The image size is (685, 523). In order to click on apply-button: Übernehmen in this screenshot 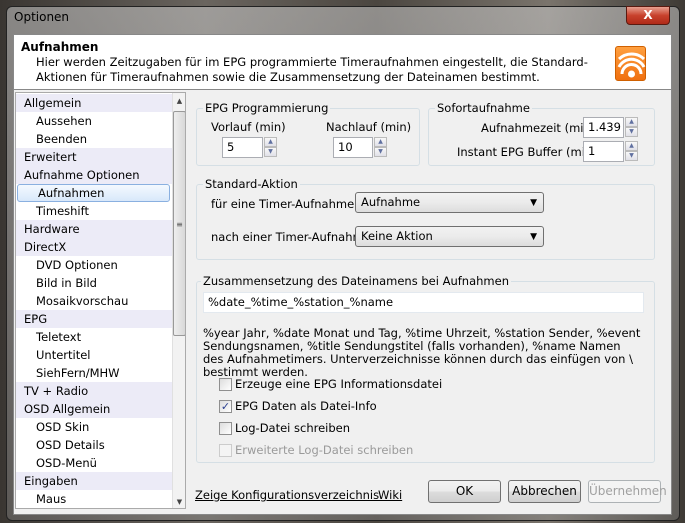, I will do `click(627, 491)`.